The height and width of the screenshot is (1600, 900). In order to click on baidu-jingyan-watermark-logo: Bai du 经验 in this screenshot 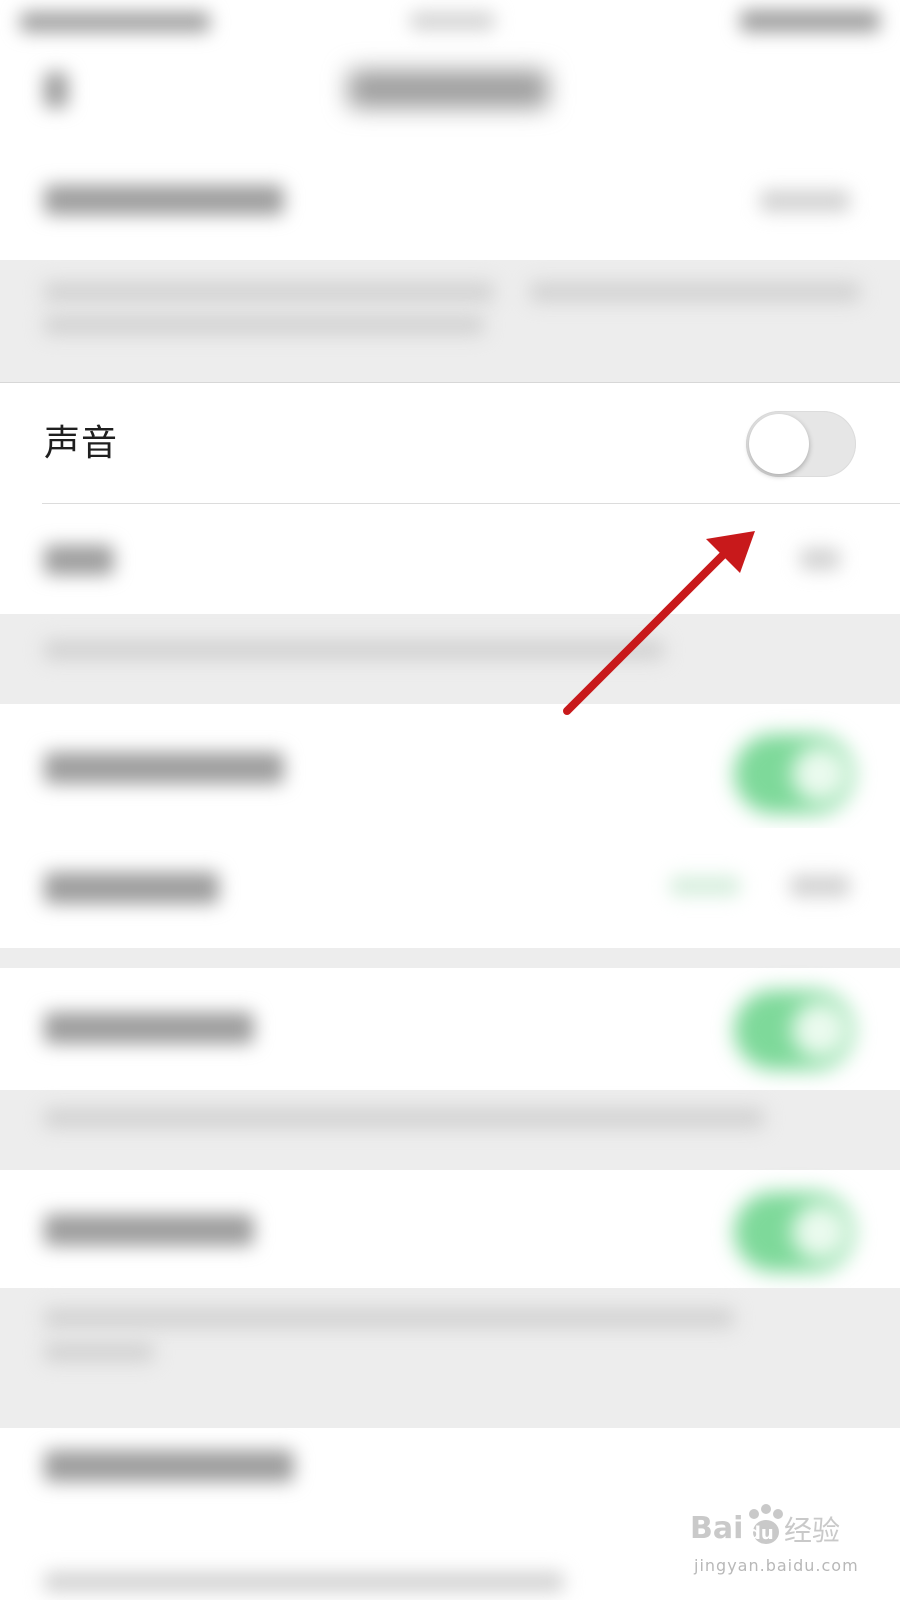, I will do `click(765, 1525)`.